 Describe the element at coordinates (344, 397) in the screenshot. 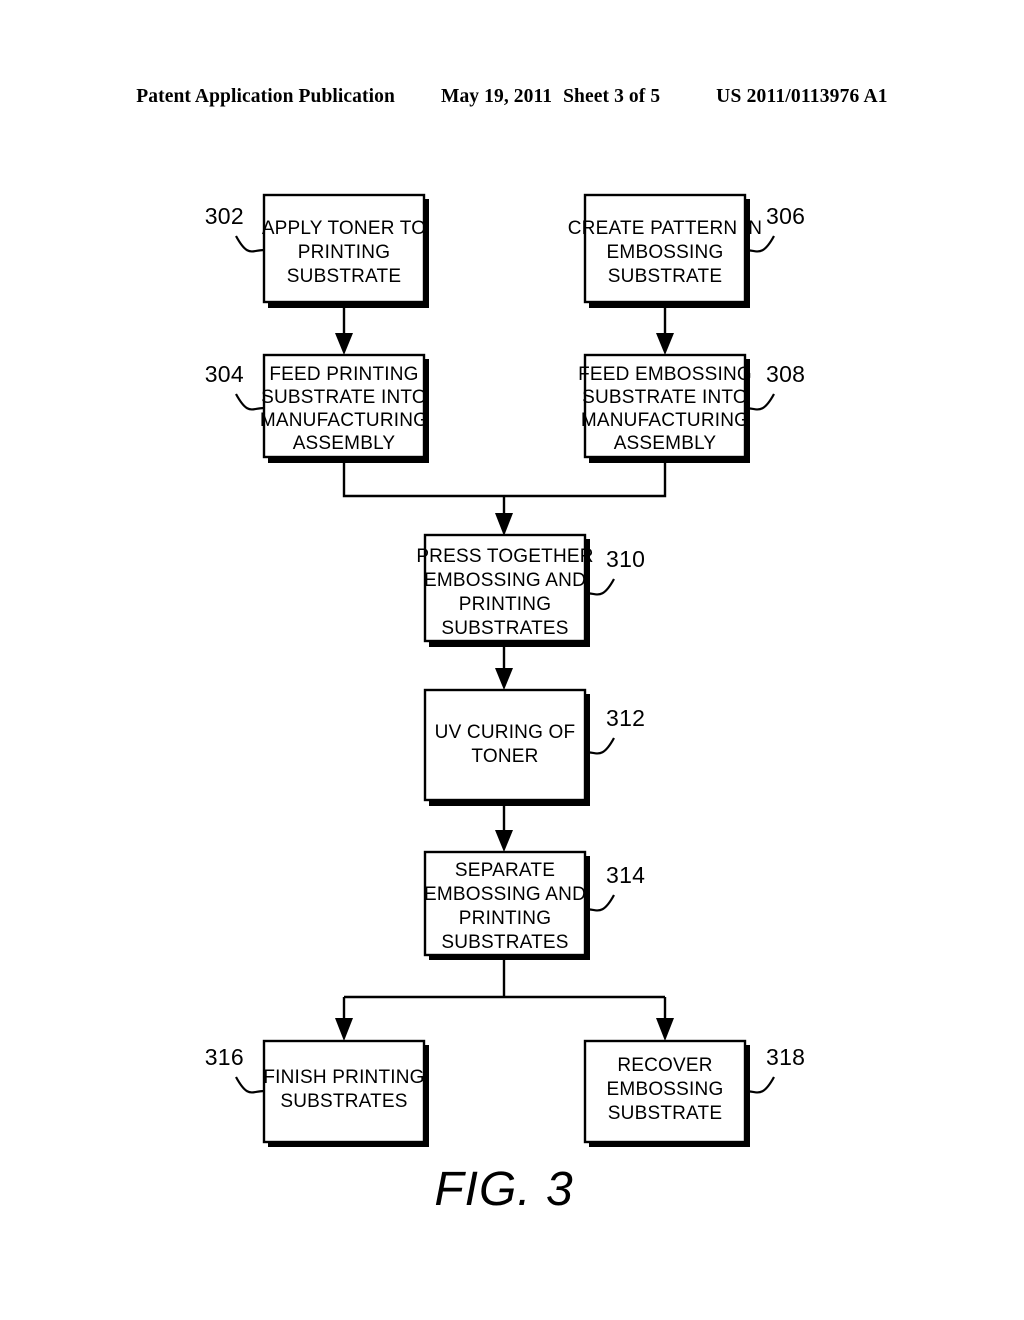

I see `flow-node-304-line-1: SUBSTRATE INTO` at that location.